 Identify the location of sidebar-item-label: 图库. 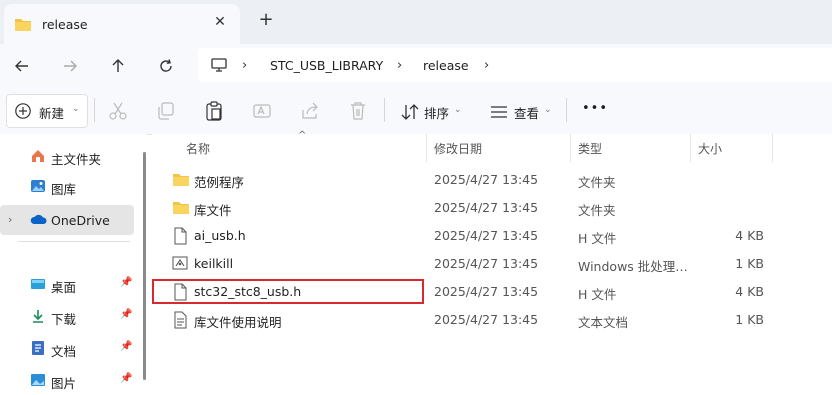
(64, 189).